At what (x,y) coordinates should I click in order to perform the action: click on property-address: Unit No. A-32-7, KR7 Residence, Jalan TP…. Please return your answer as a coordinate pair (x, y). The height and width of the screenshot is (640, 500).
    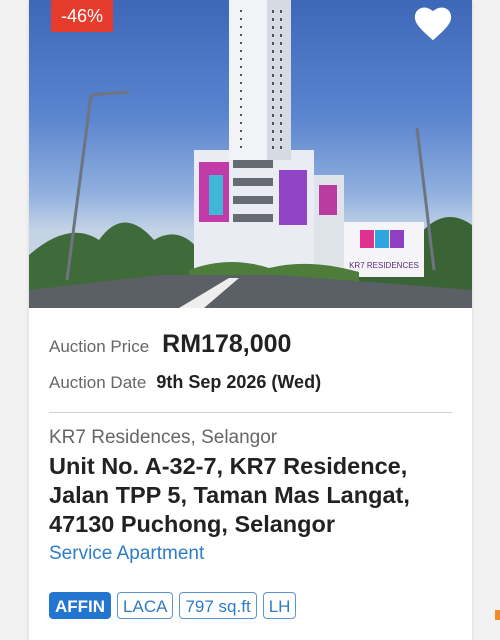
    Looking at the image, I should click on (256, 495).